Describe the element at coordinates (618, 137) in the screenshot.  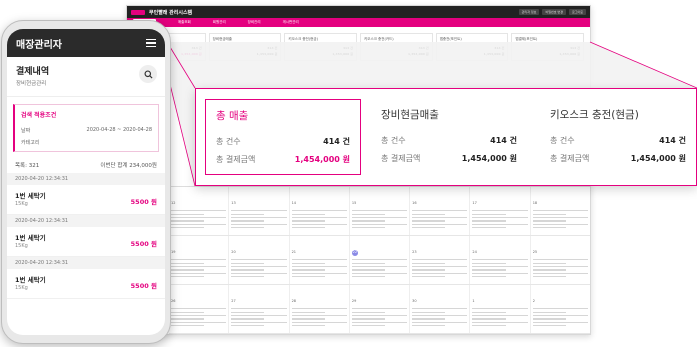
I see `zoom-card-kiosk-cash: 키오스크 충전(현금) 총 건수 414 건 총 결제금액 1,454,000 원` at that location.